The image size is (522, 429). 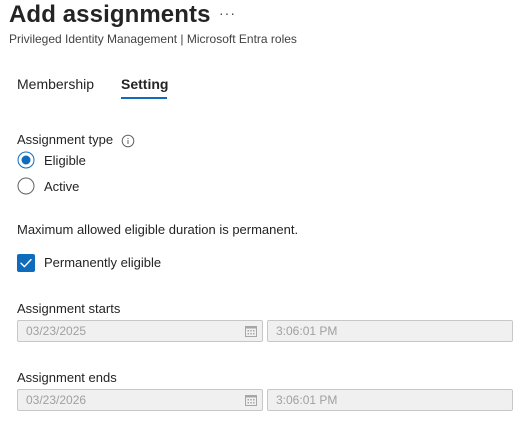 What do you see at coordinates (307, 400) in the screenshot?
I see `end-time-value: 3:06:01 PM` at bounding box center [307, 400].